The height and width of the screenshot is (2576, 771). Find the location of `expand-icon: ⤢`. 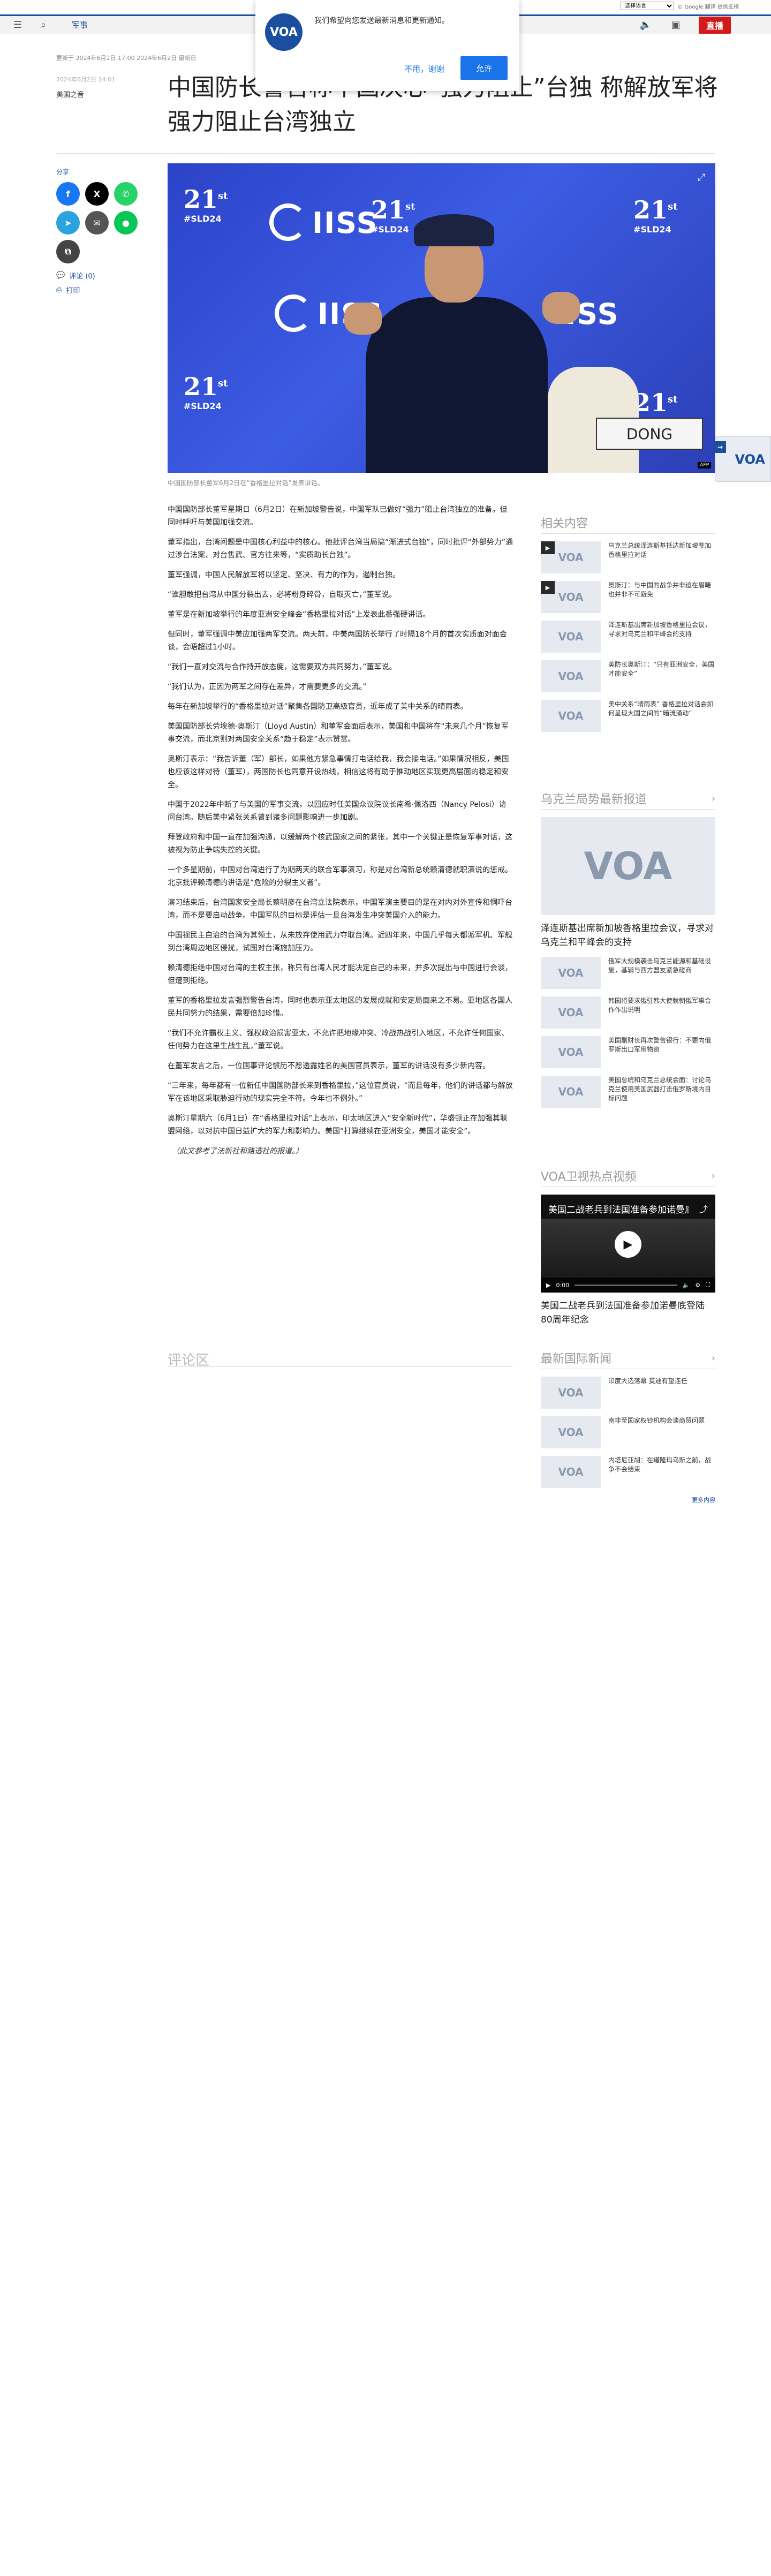

expand-icon: ⤢ is located at coordinates (701, 177).